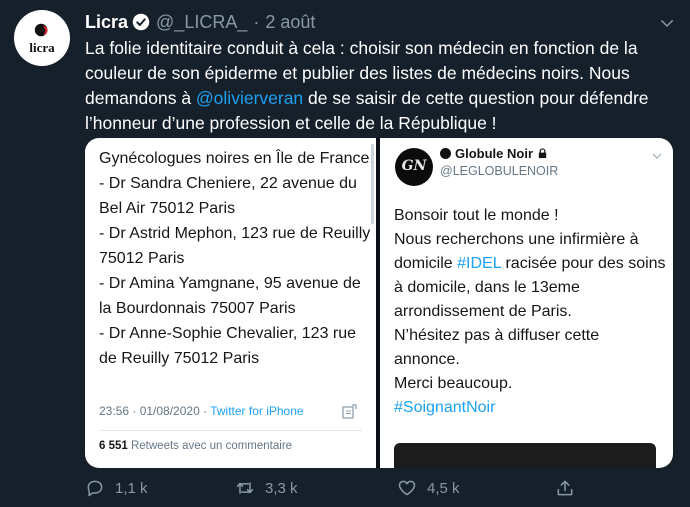  What do you see at coordinates (249, 98) in the screenshot?
I see `mention-link: @olivierveran` at bounding box center [249, 98].